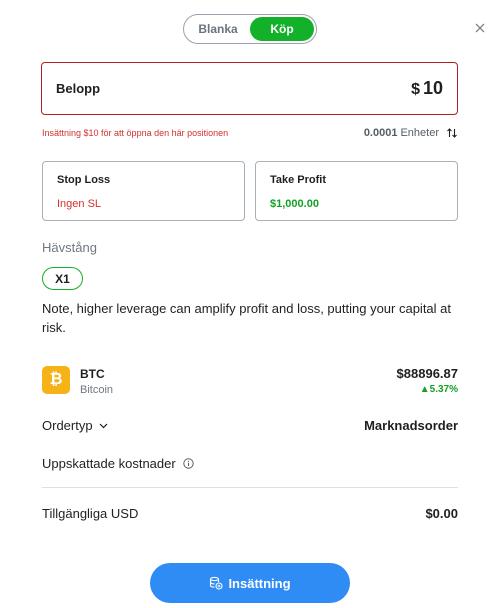 This screenshot has height=608, width=492. I want to click on asset-name: Bitcoin, so click(97, 390).